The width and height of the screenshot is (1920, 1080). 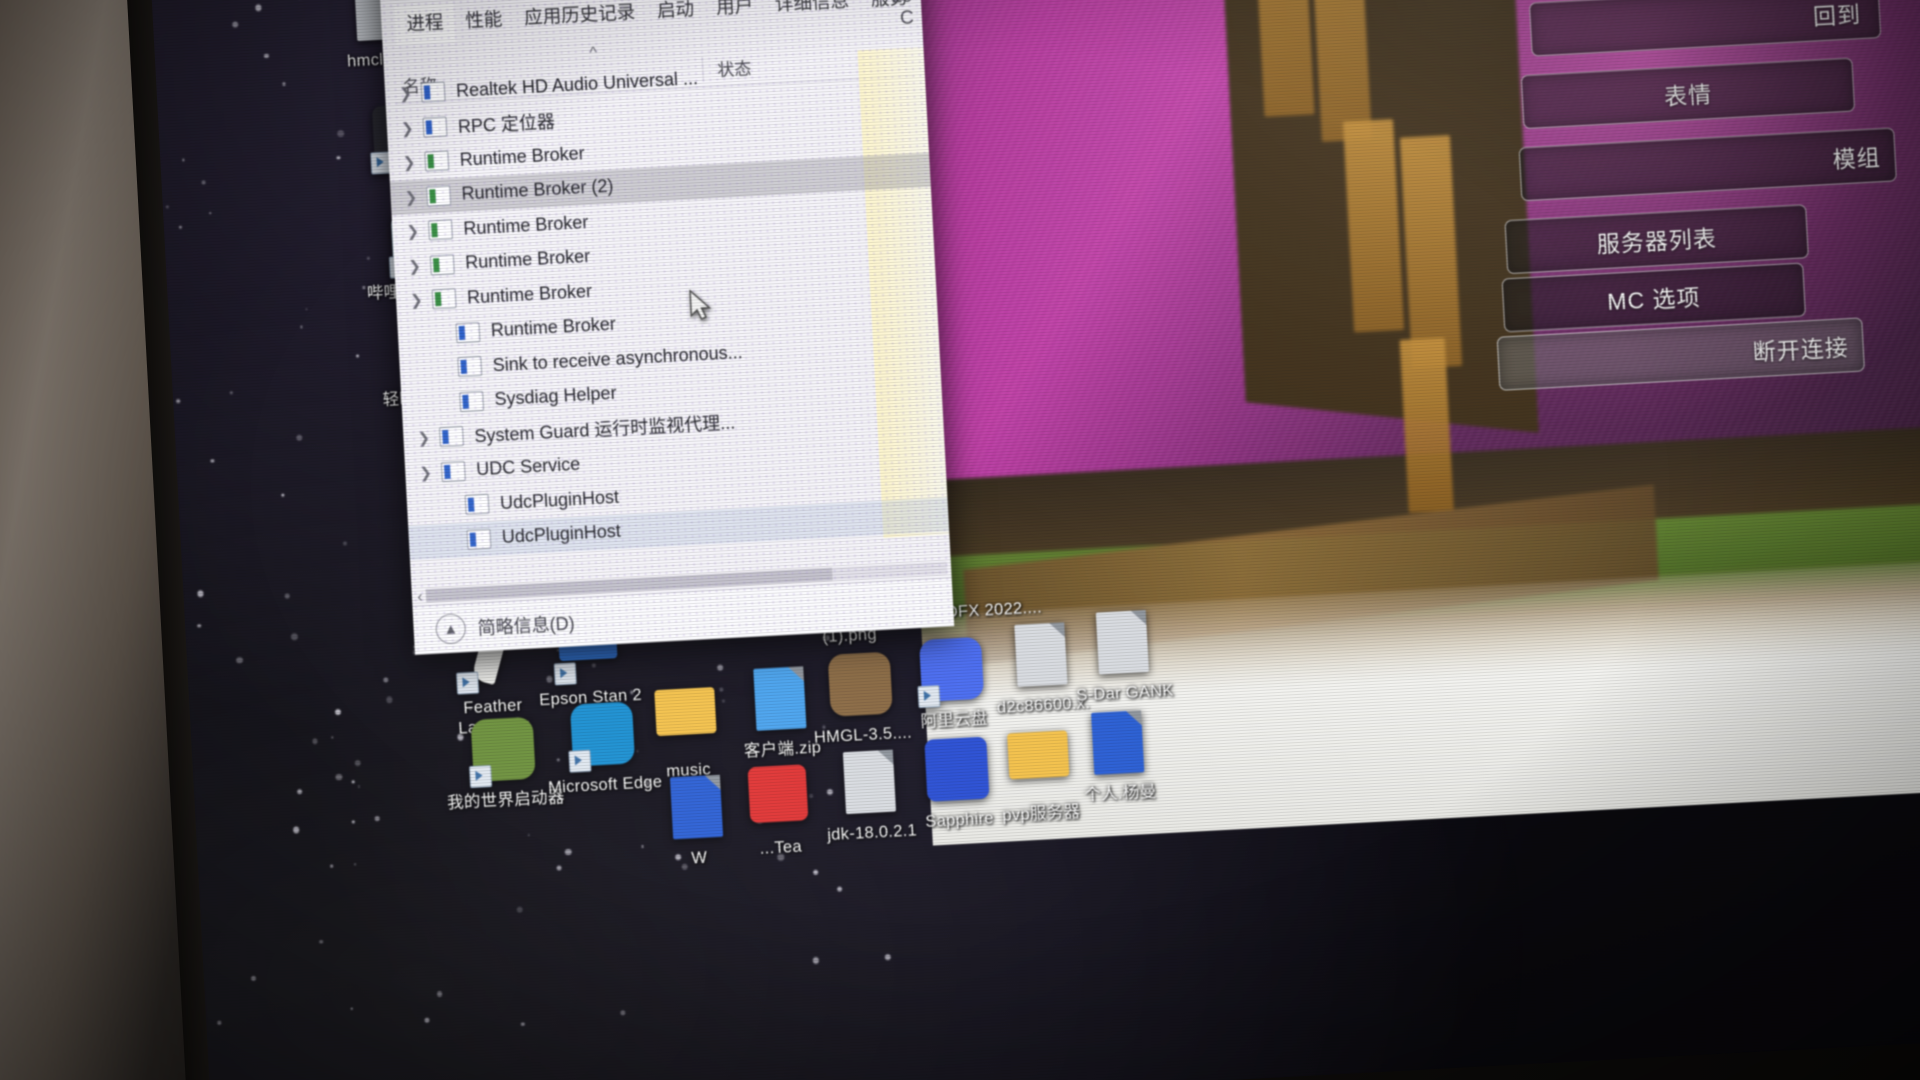 I want to click on column-header-cpu-value: 29 C, so click(x=902, y=15).